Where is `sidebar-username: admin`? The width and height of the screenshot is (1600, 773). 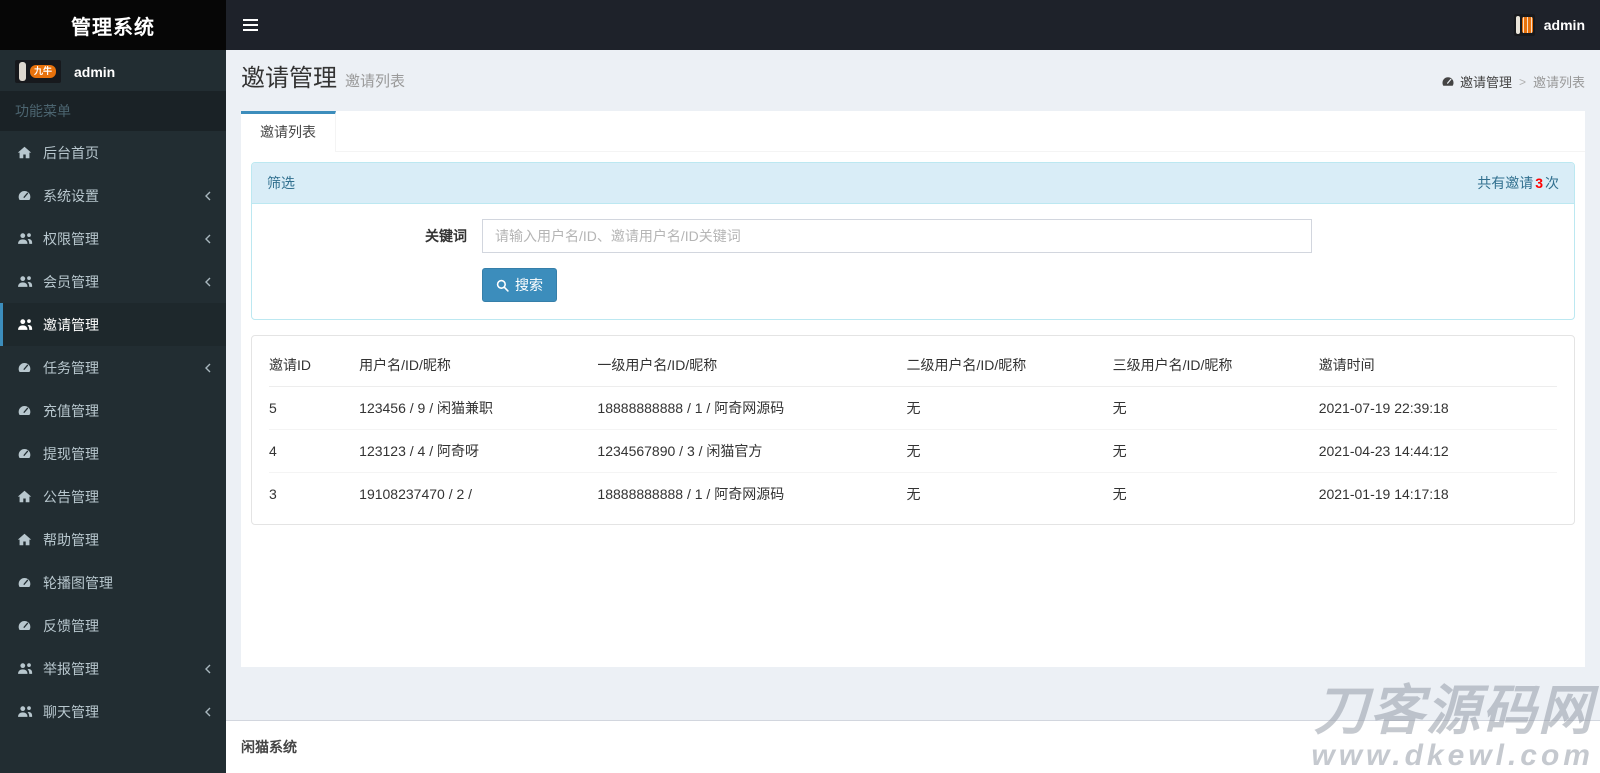 sidebar-username: admin is located at coordinates (95, 71).